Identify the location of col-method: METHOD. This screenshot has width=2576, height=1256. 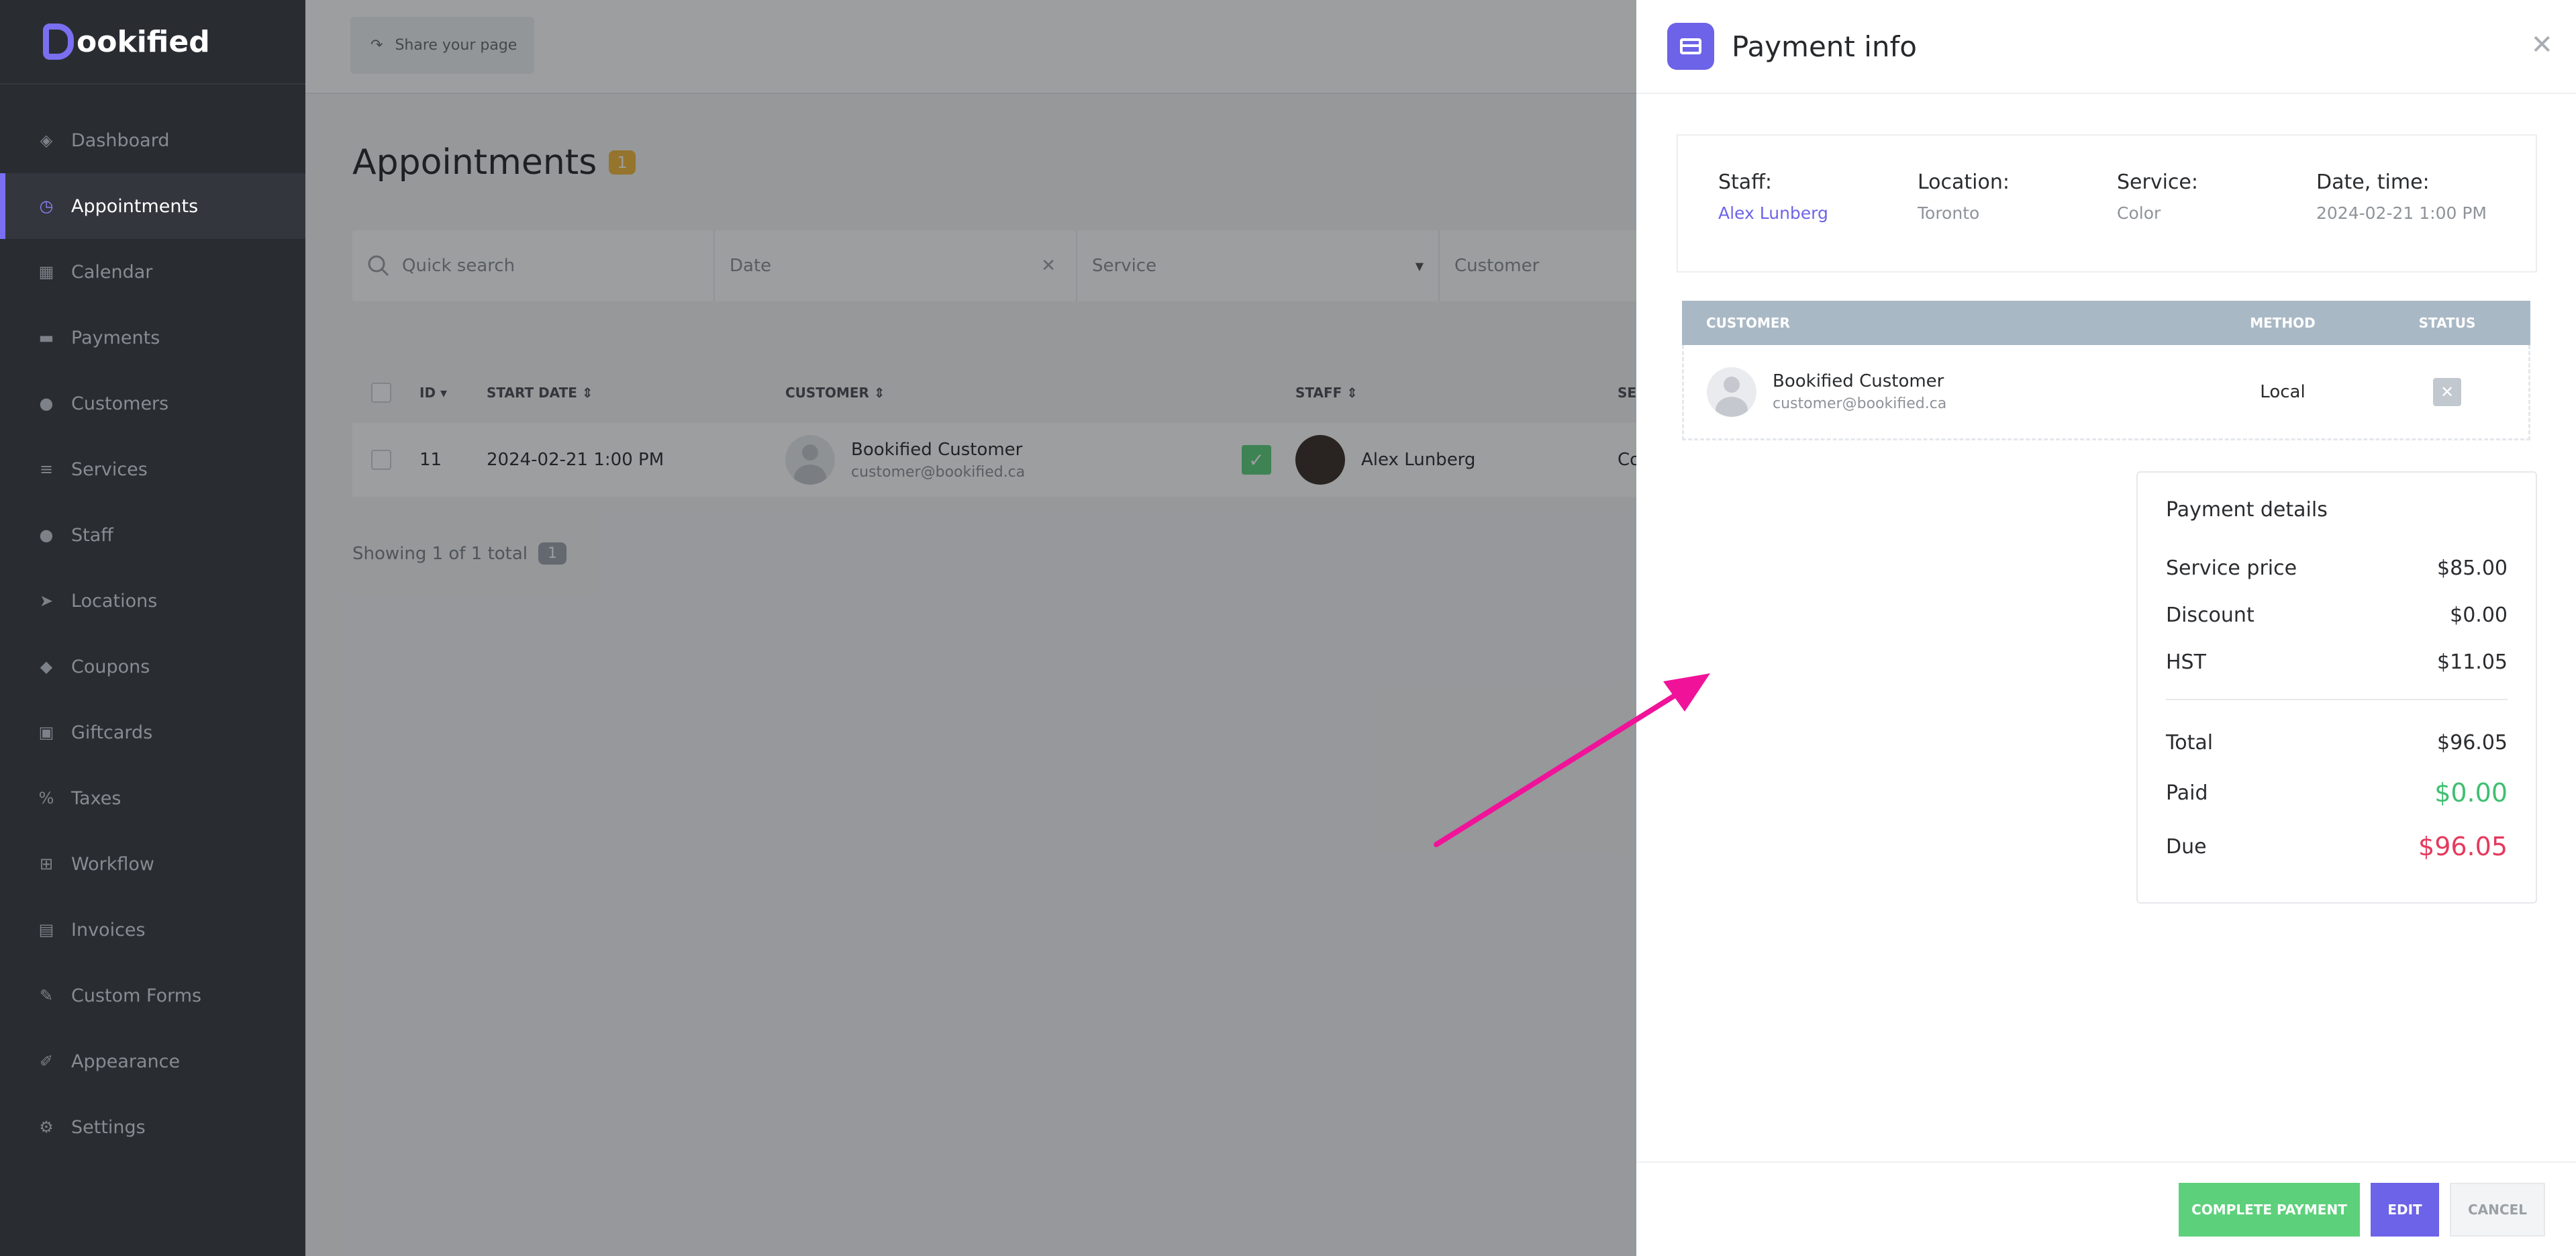
(2283, 323).